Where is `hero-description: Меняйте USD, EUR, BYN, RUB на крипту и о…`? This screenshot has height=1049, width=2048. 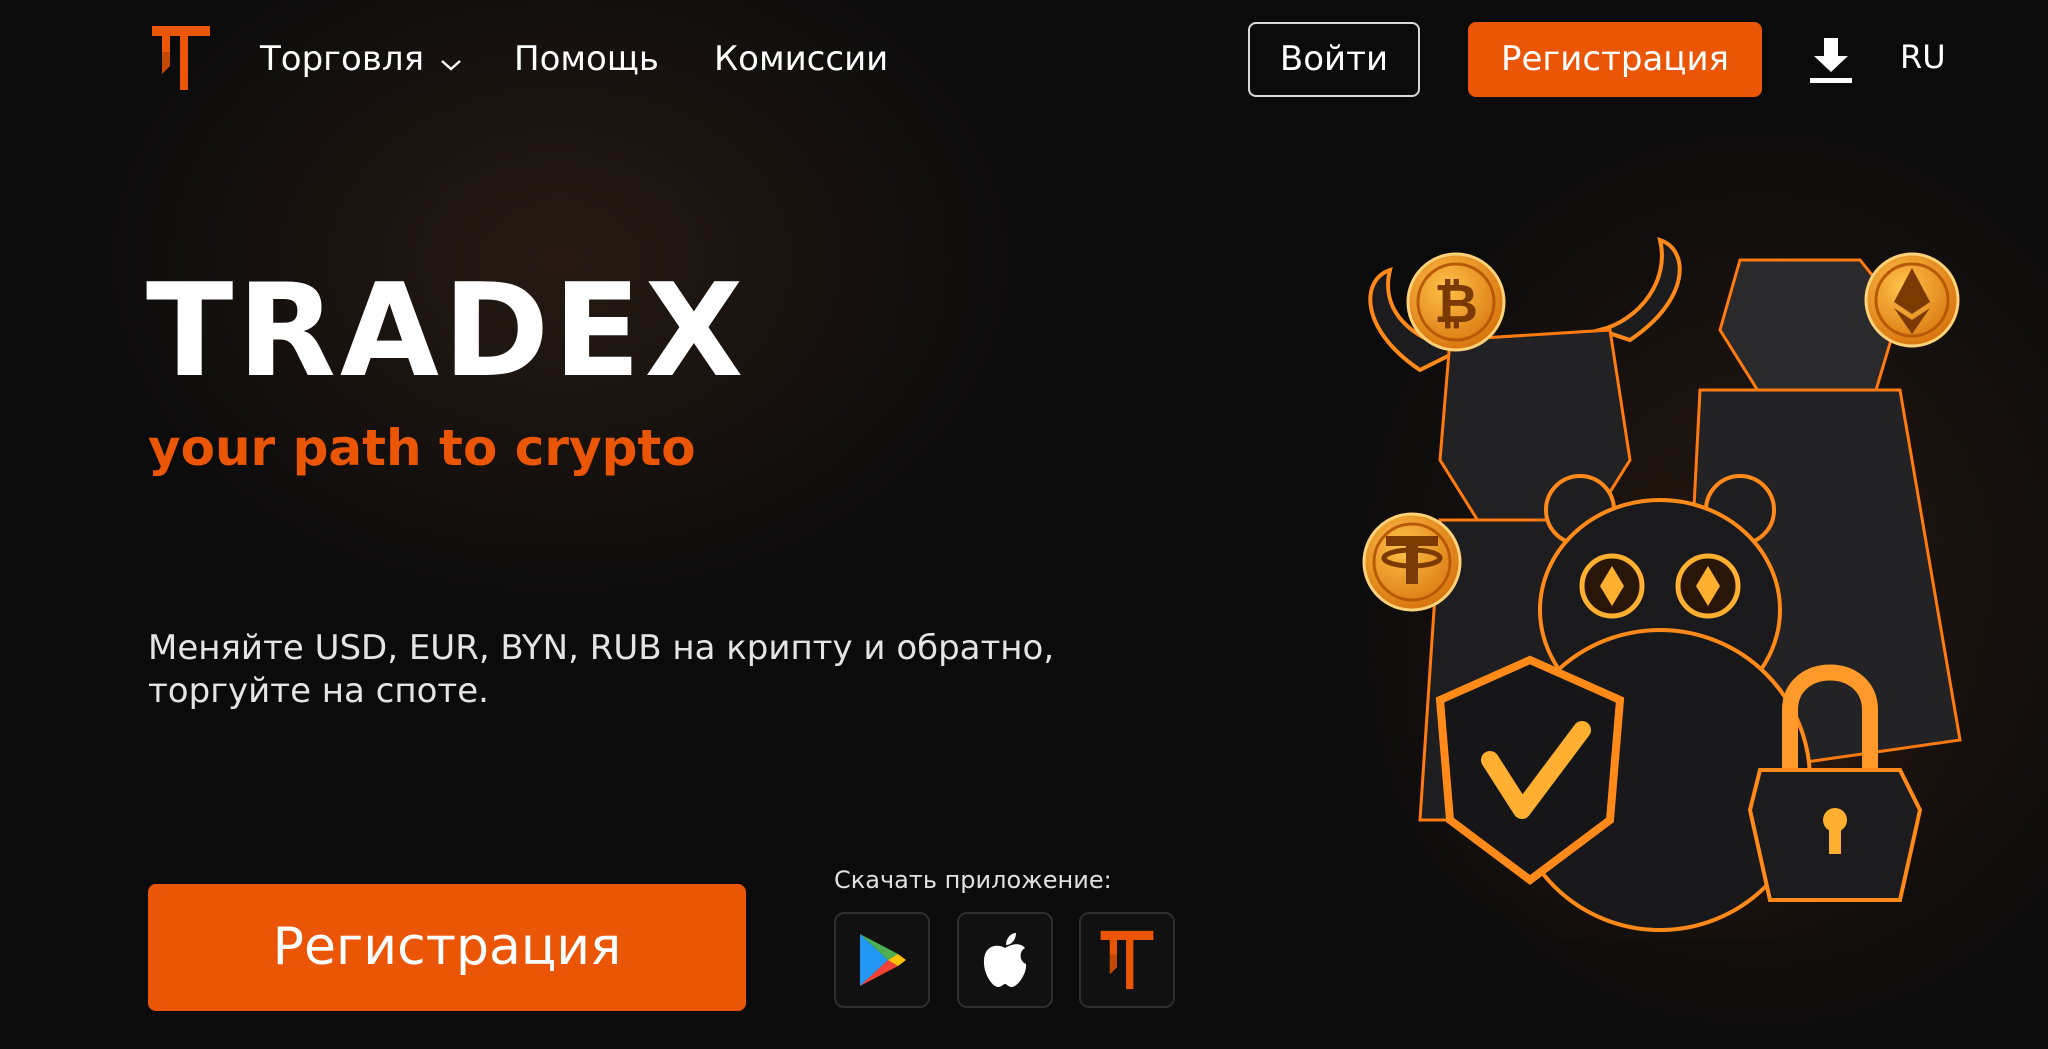 hero-description: Меняйте USD, EUR, BYN, RUB на крипту и о… is located at coordinates (638, 670).